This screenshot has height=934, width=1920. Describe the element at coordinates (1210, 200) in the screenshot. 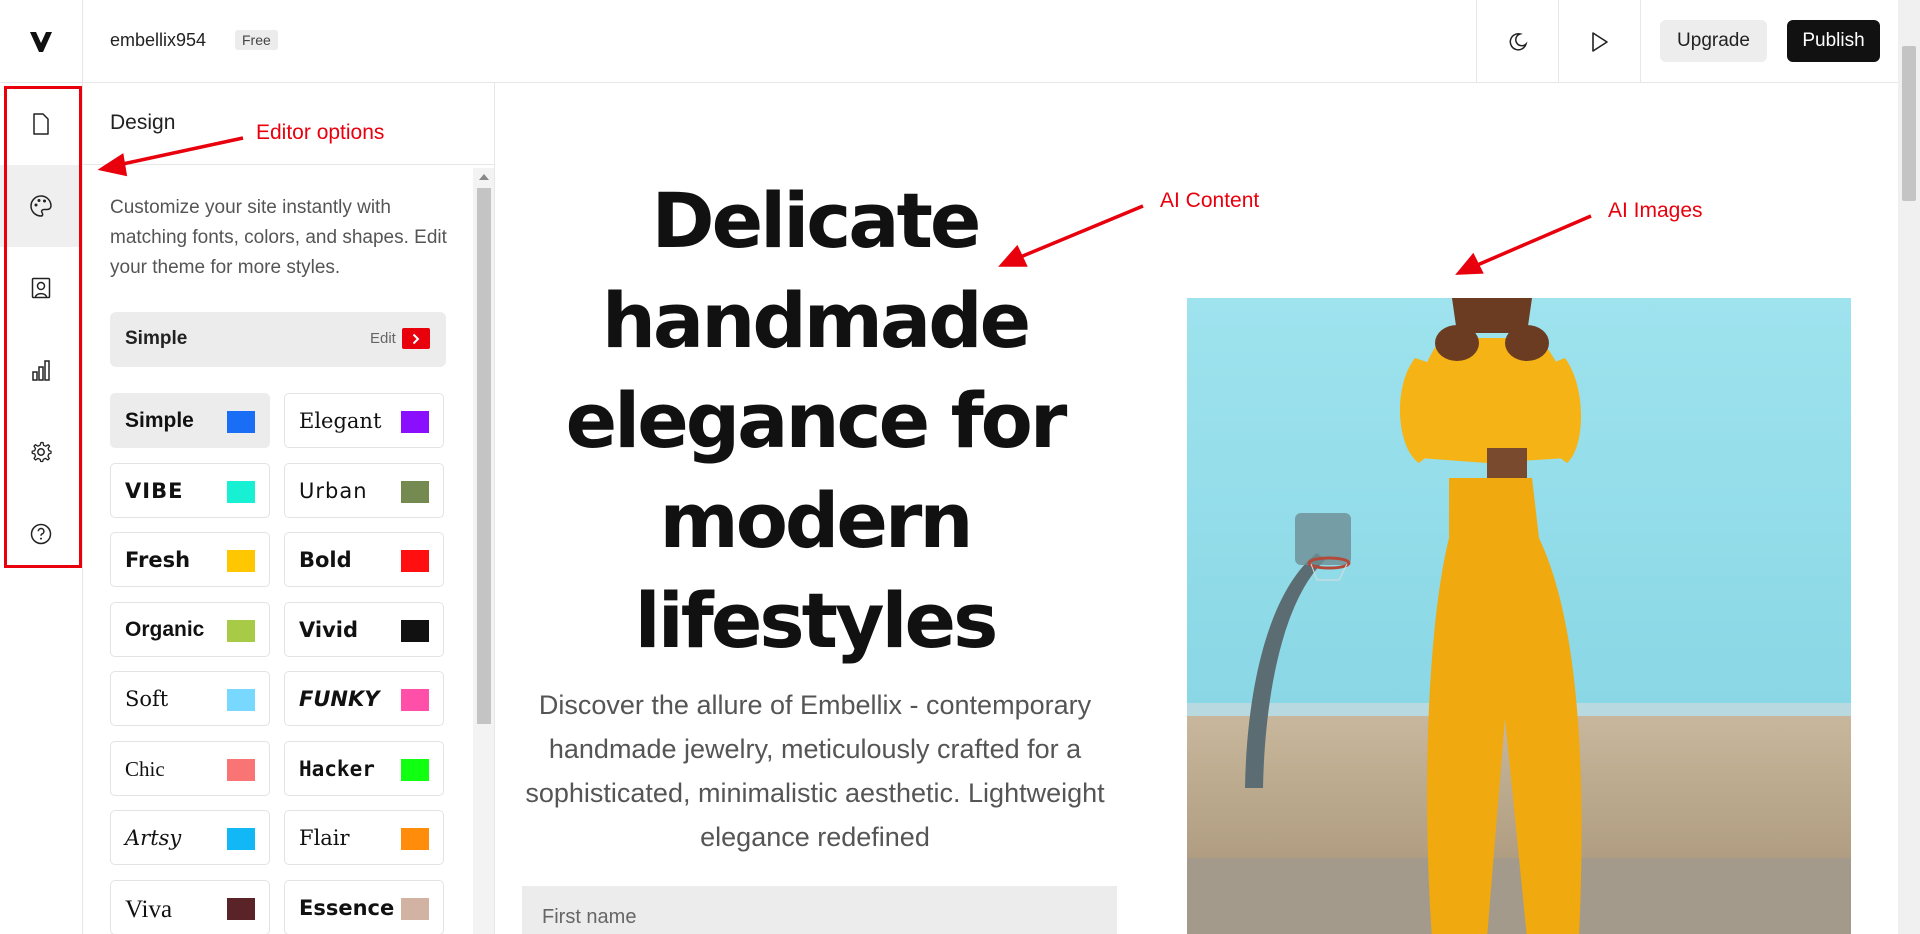

I see `annotation-ai-content: AI Content` at that location.